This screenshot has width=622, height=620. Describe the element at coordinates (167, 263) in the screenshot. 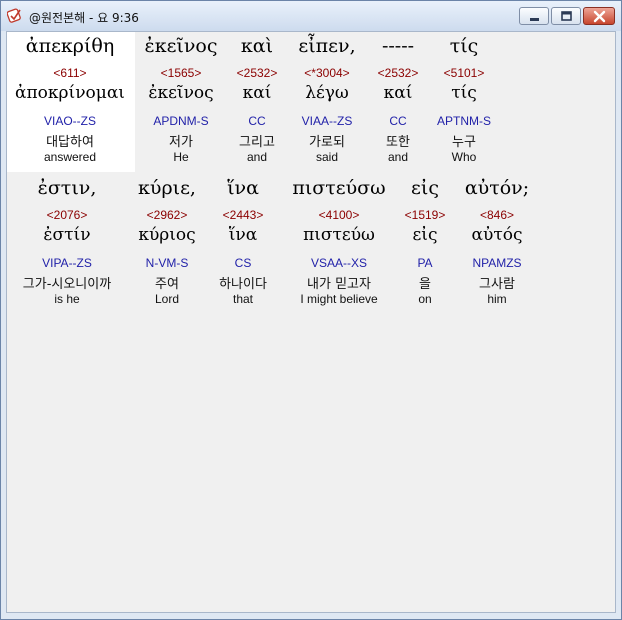

I see `morphology: N-VM-S` at that location.